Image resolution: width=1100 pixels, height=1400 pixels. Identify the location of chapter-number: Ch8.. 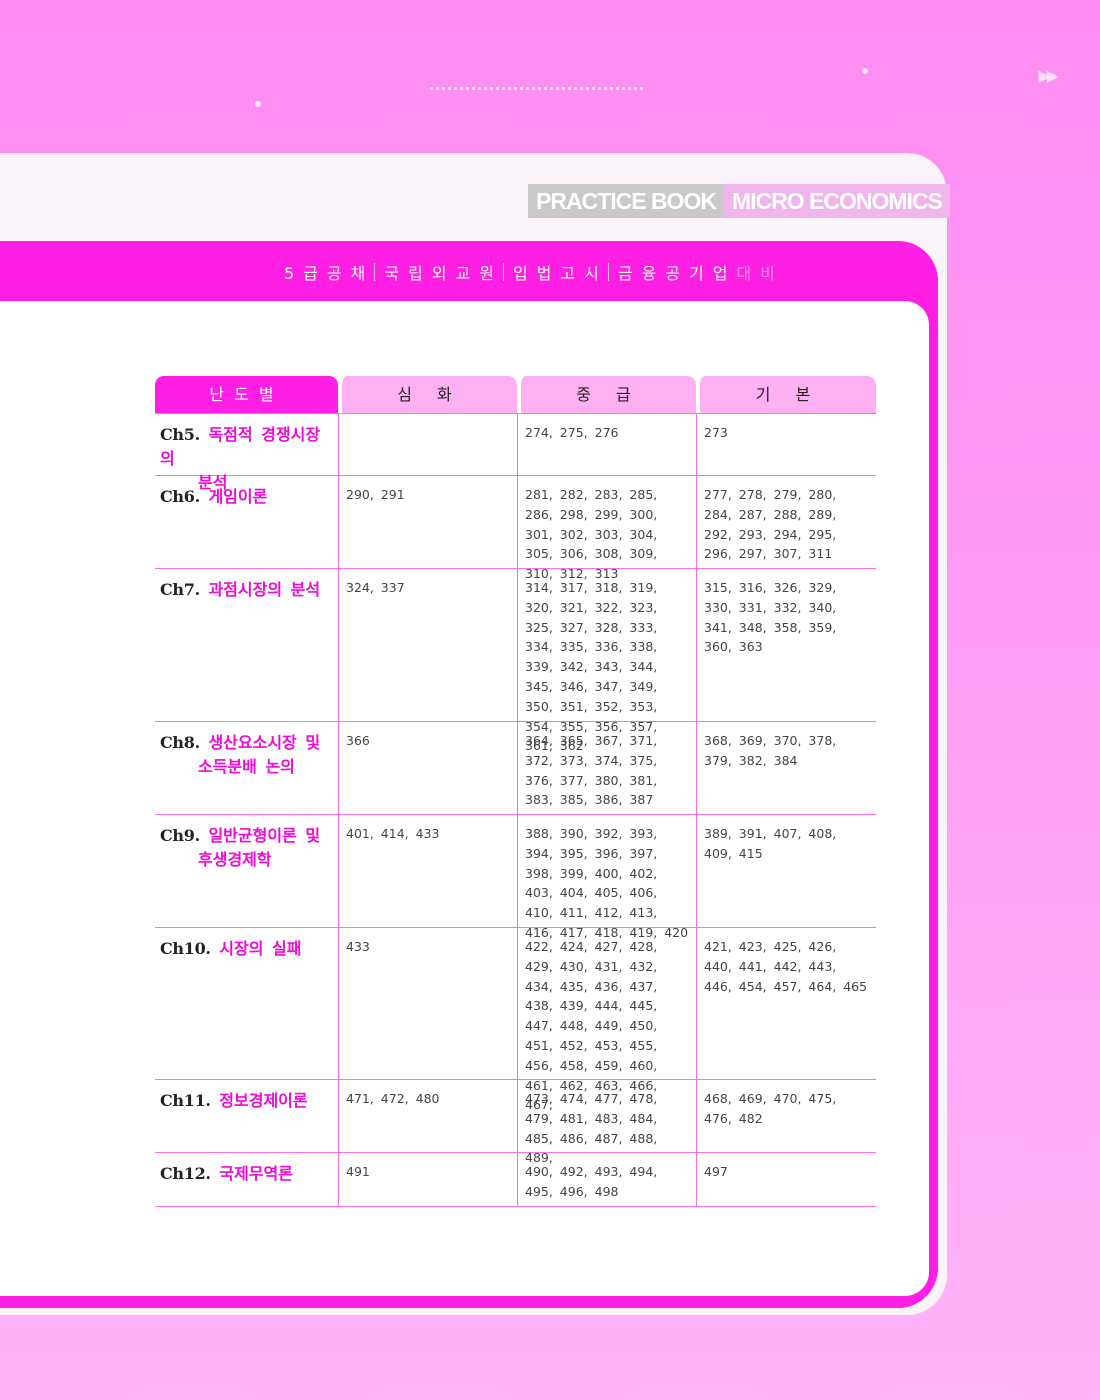
(180, 742).